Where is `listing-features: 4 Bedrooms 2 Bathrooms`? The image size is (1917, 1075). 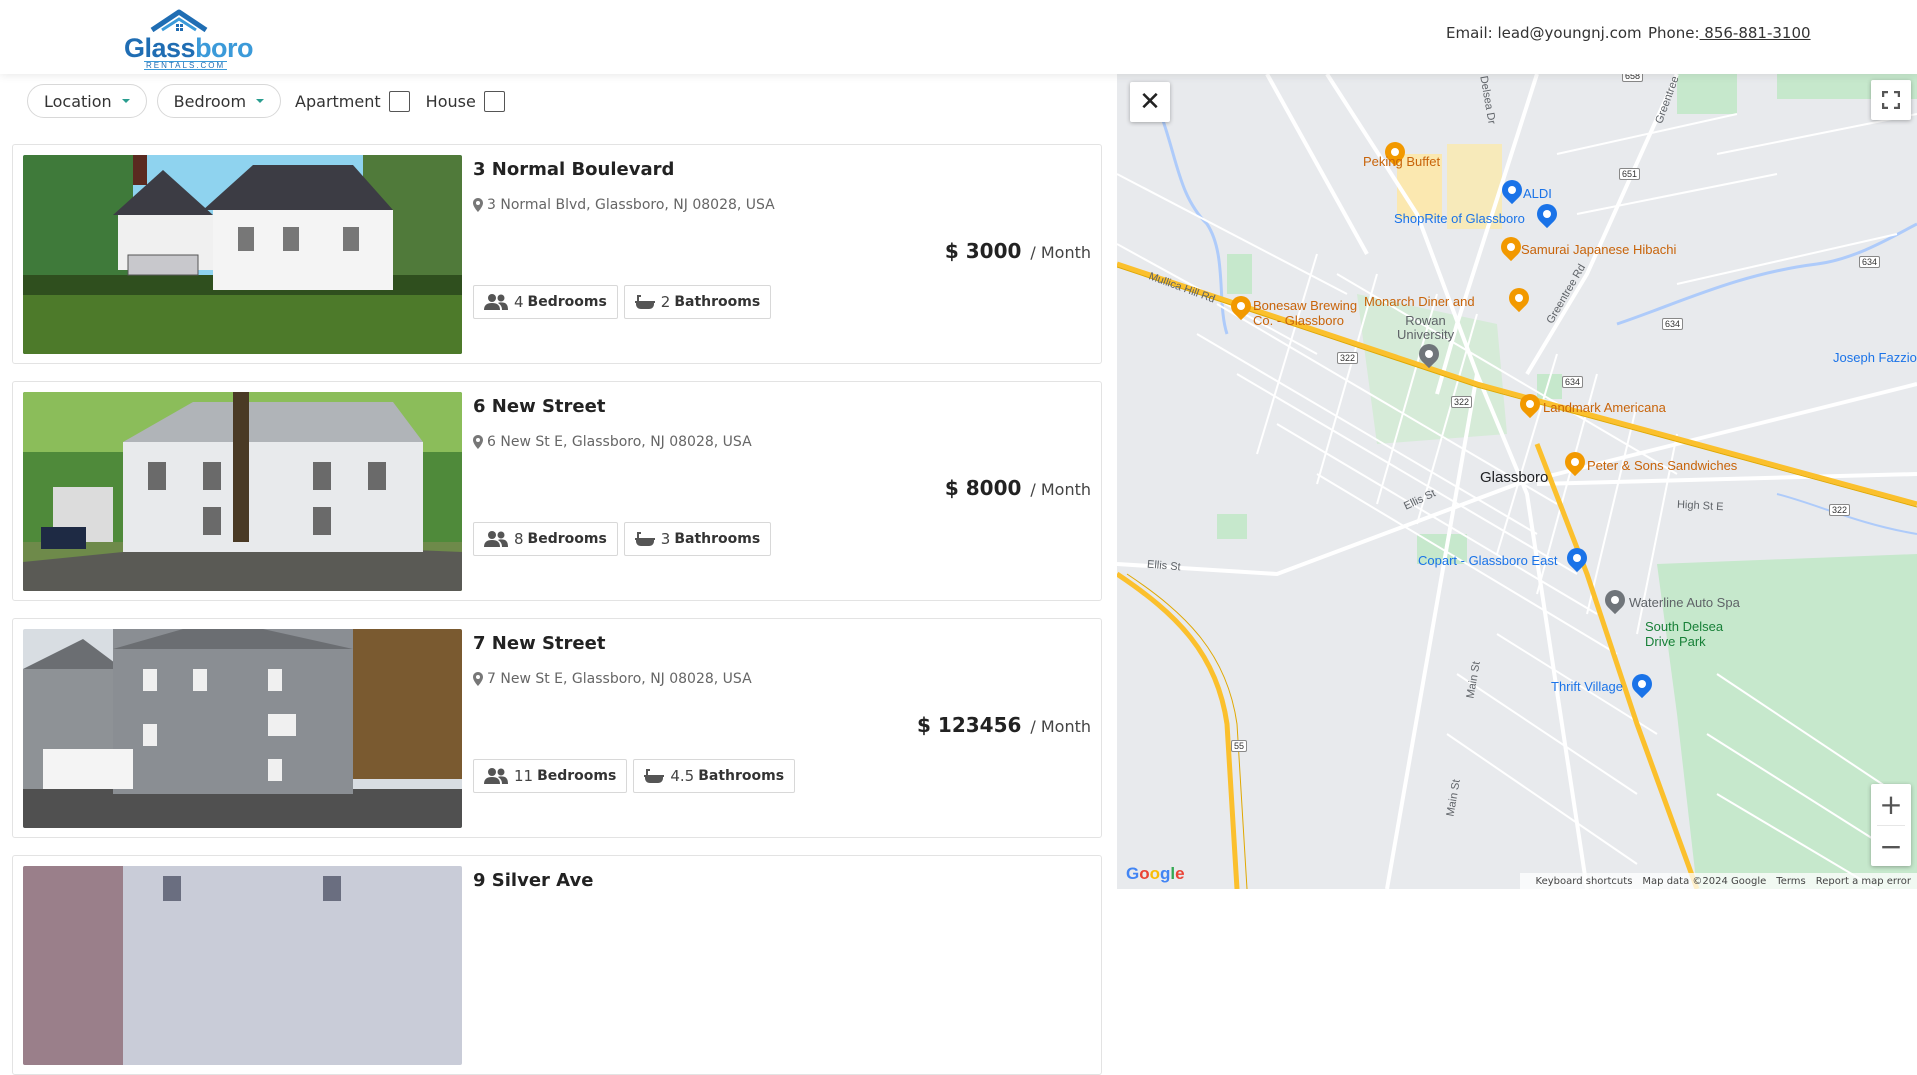
listing-features: 4 Bedrooms 2 Bathrooms is located at coordinates (625, 302).